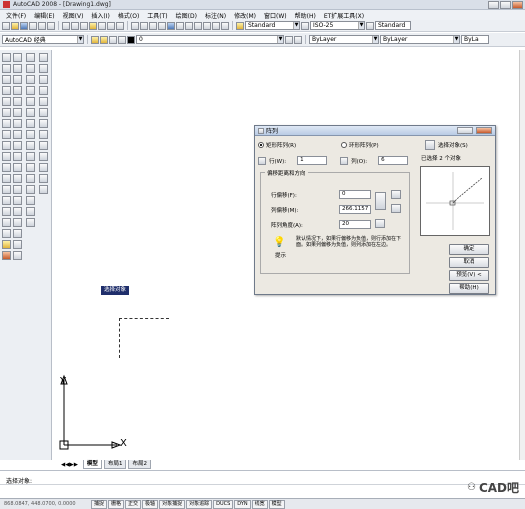  What do you see at coordinates (43, 39) in the screenshot?
I see `workspace-dropdown: AutoCAD 经典 ▼` at bounding box center [43, 39].